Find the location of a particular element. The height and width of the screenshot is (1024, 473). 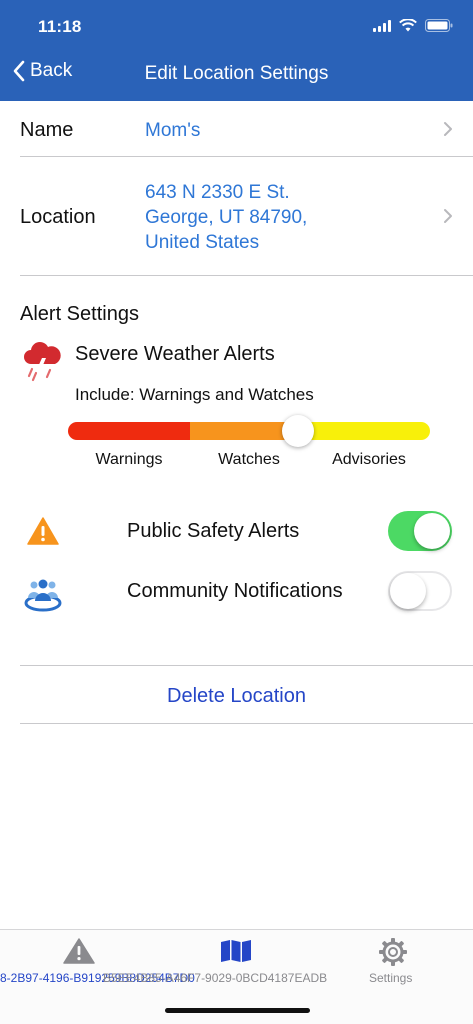

address-line: George, UT 84790, is located at coordinates (226, 217).